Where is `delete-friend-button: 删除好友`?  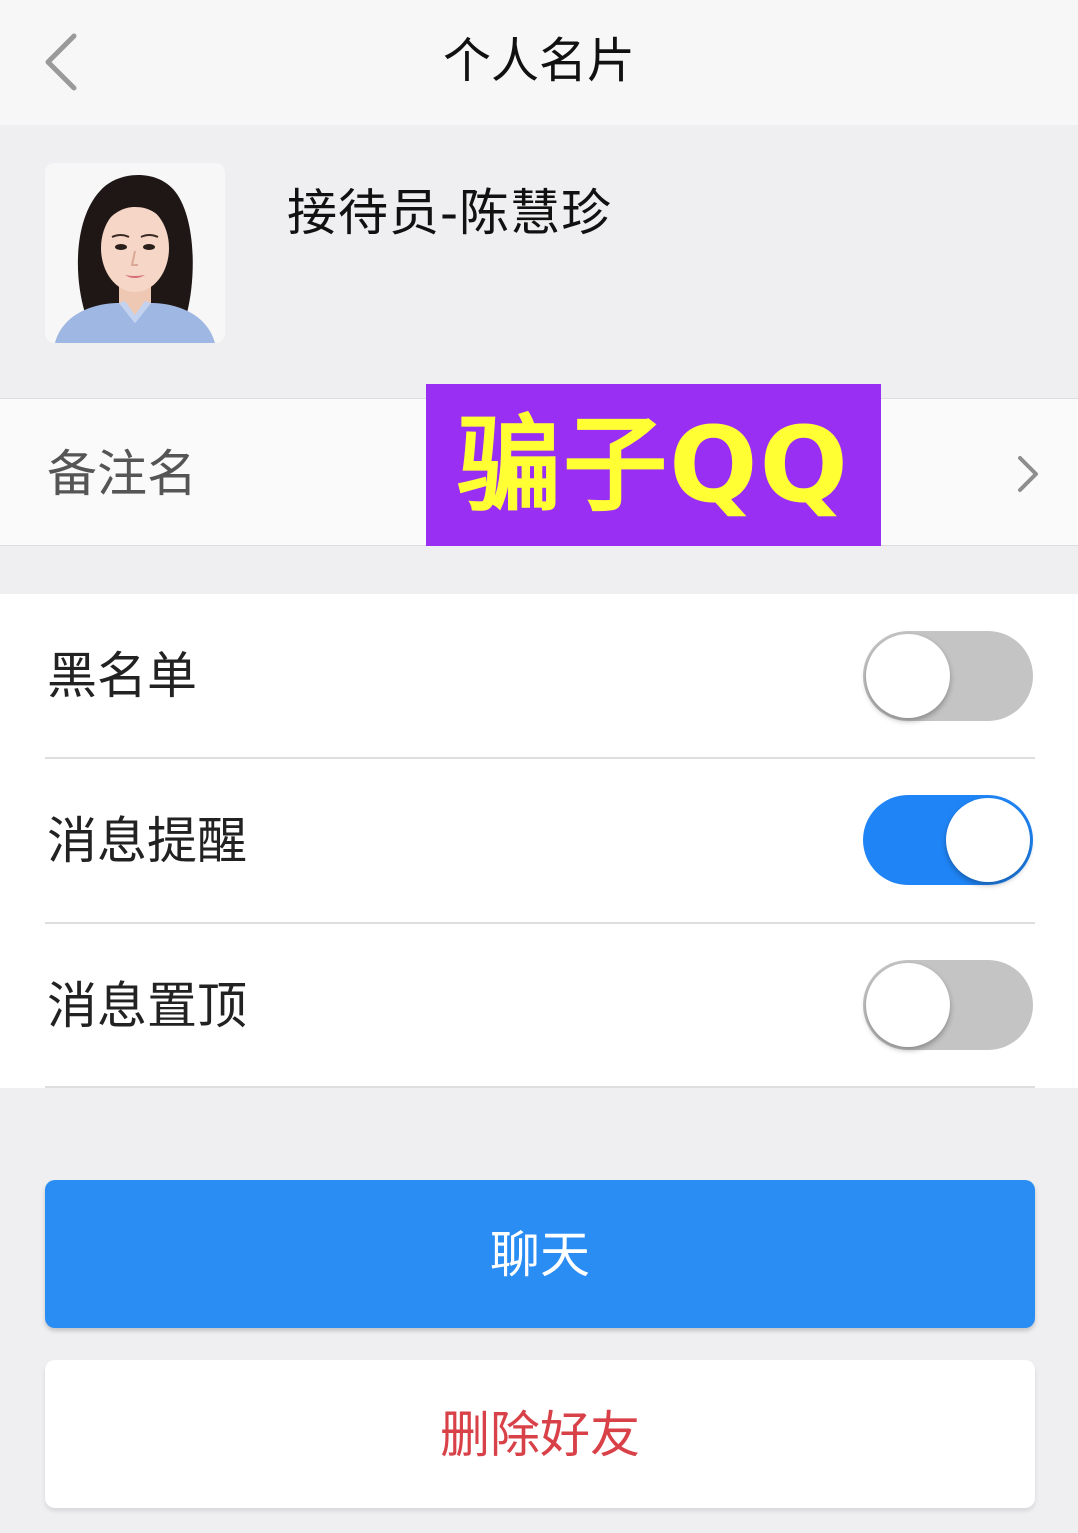
delete-friend-button: 删除好友 is located at coordinates (540, 1434).